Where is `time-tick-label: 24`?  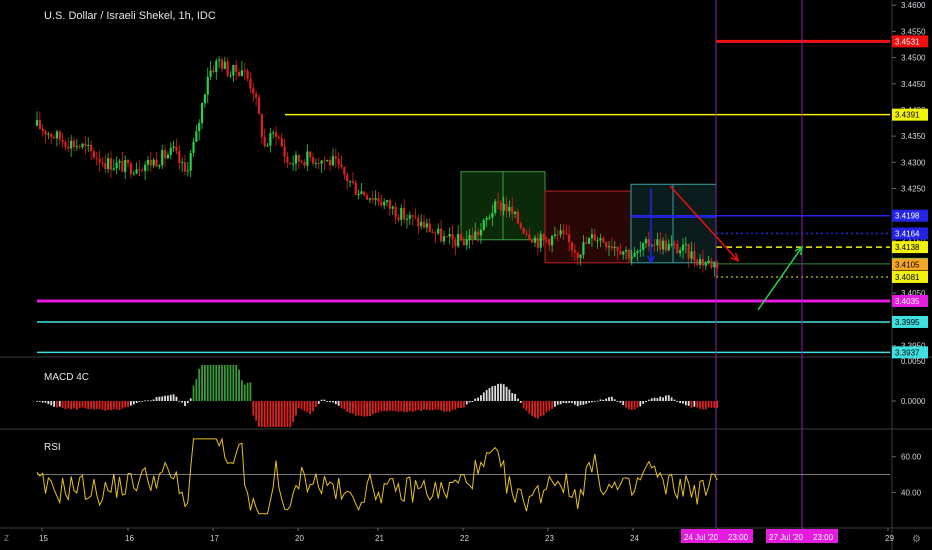
time-tick-label: 24 is located at coordinates (634, 538).